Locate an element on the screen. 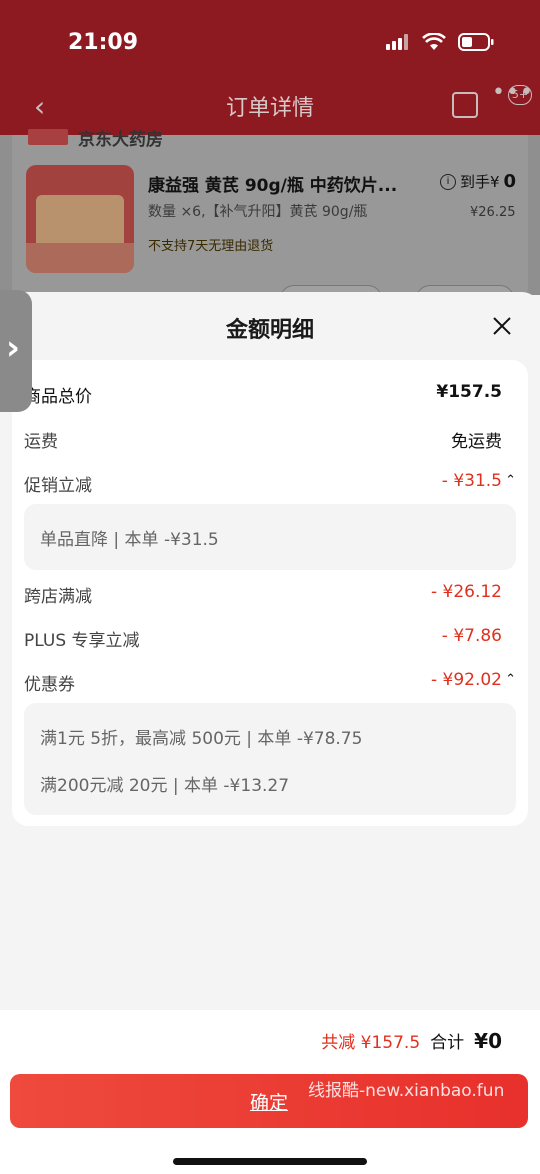 The height and width of the screenshot is (1174, 540). total-label: 合计 is located at coordinates (447, 1043).